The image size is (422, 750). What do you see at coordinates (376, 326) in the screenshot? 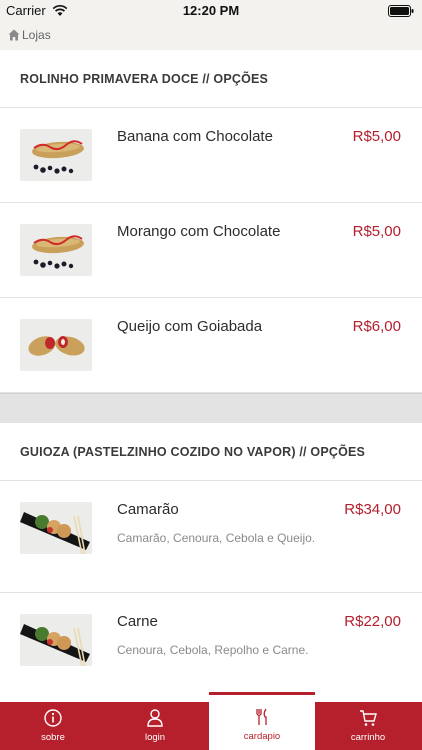
I see `item-price: R$6,00` at bounding box center [376, 326].